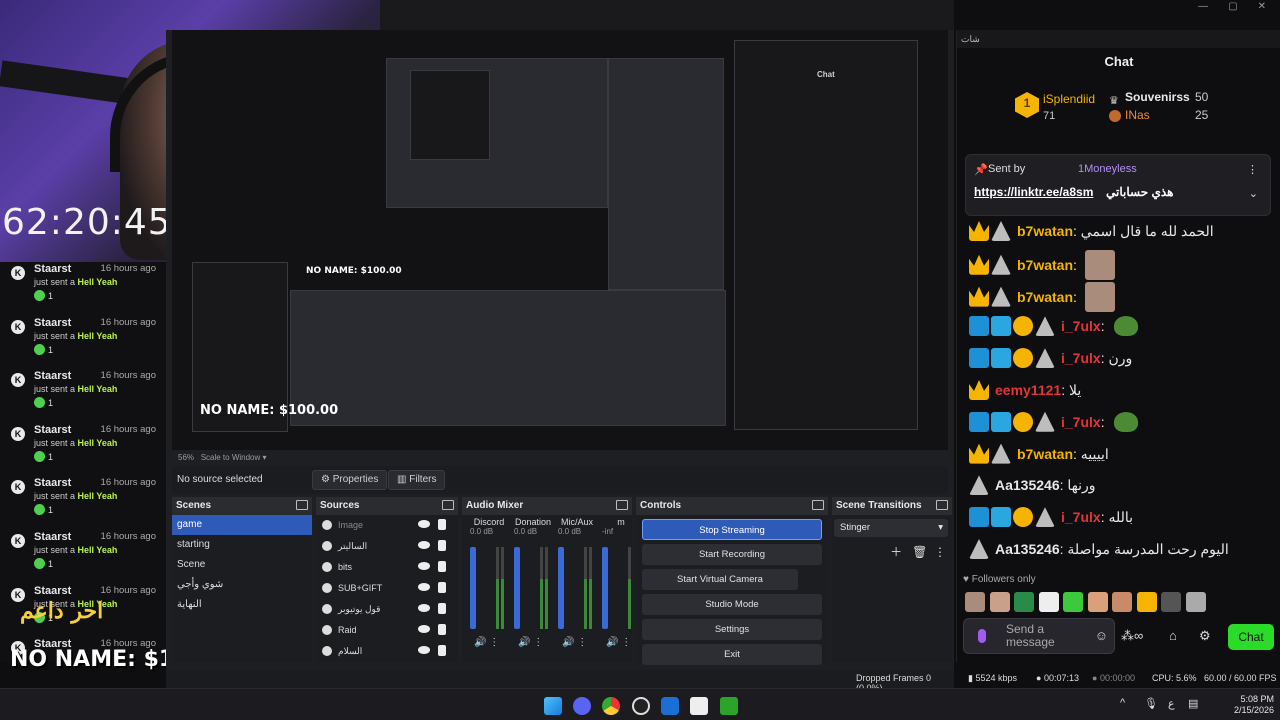 The width and height of the screenshot is (1280, 720). What do you see at coordinates (582, 706) in the screenshot?
I see `discord-icon` at bounding box center [582, 706].